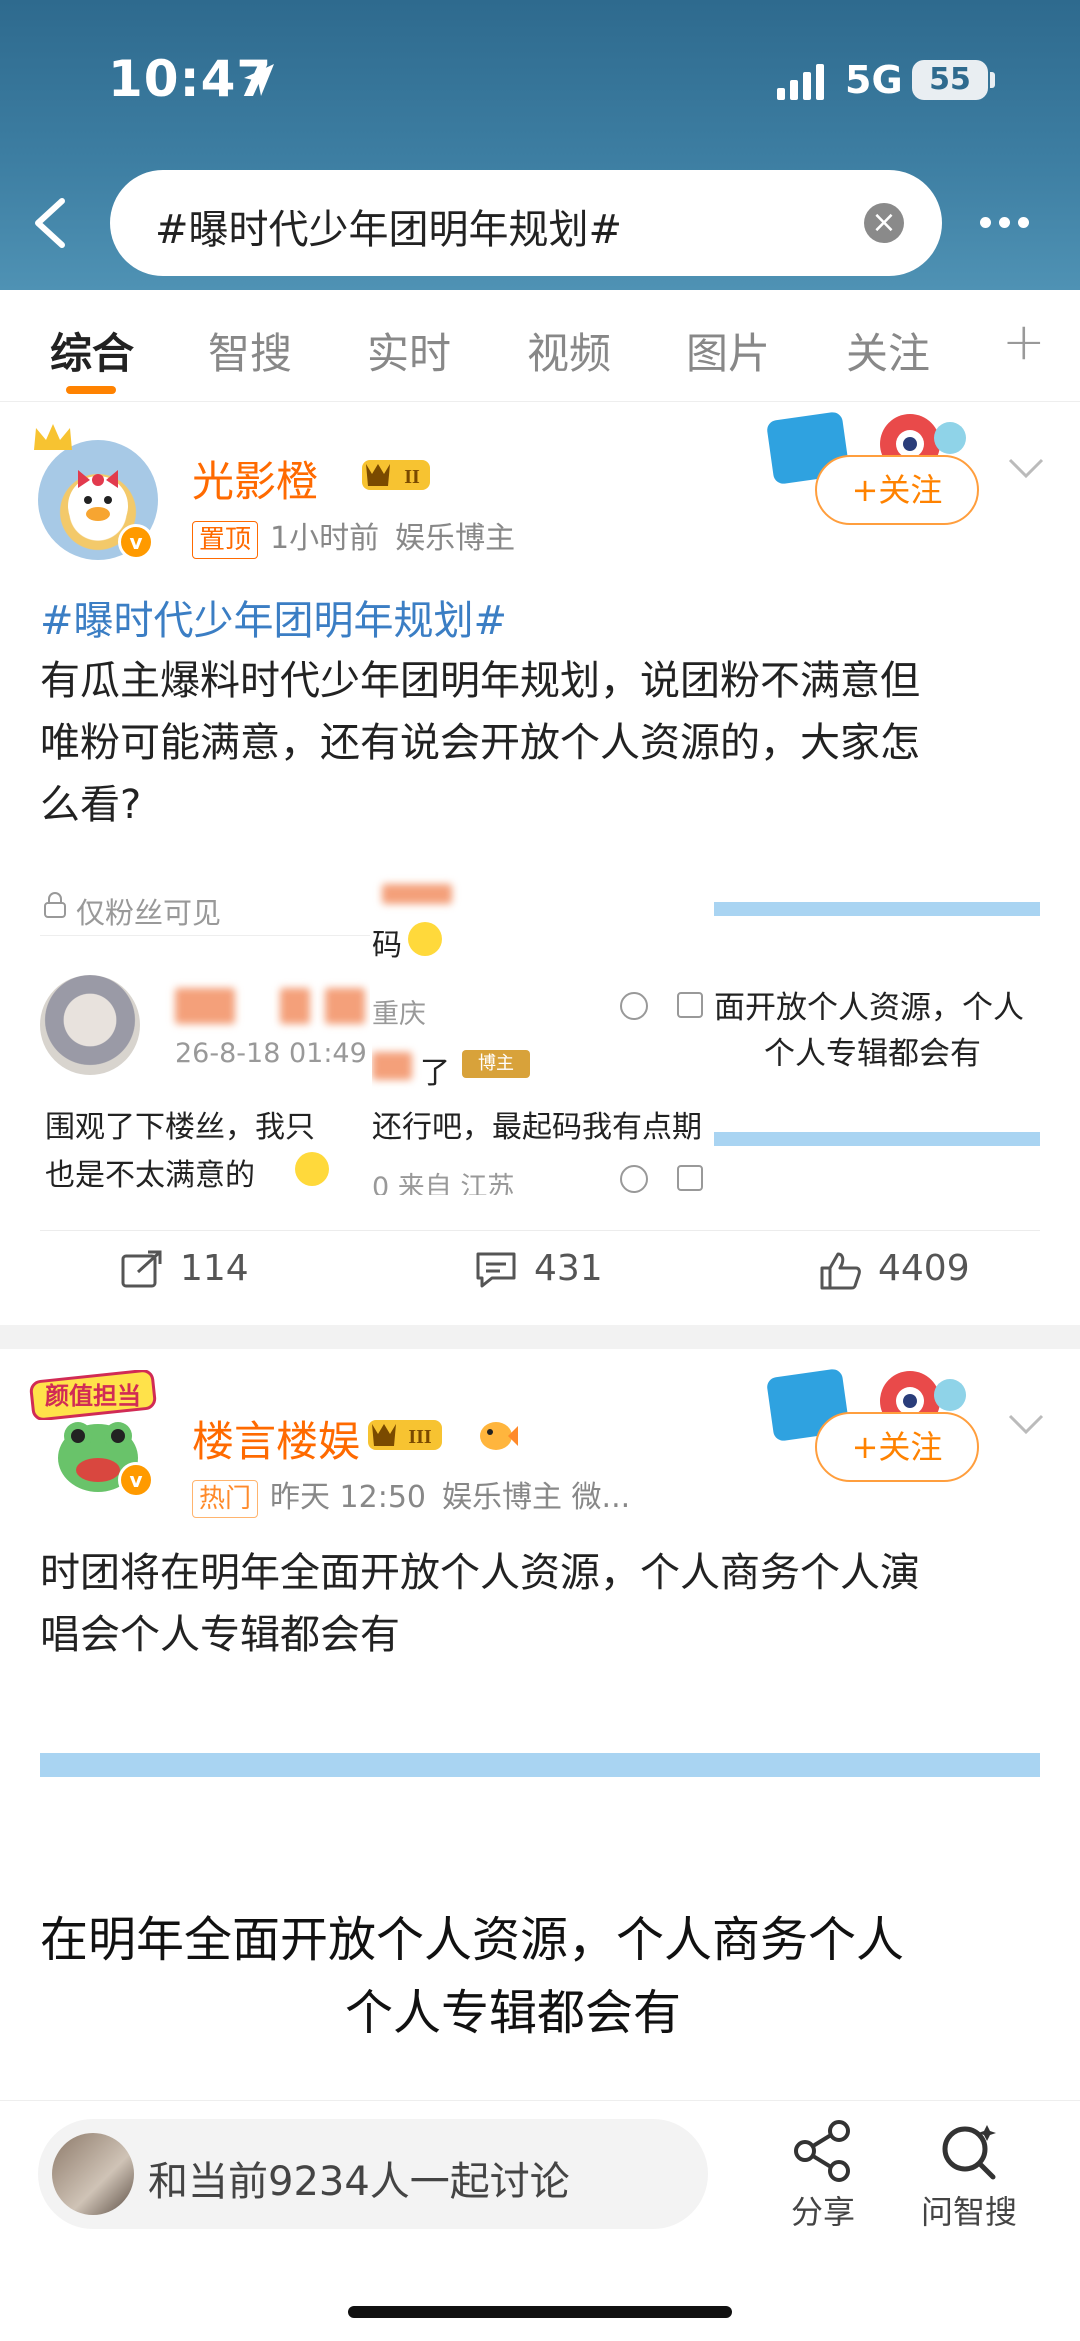  What do you see at coordinates (255, 478) in the screenshot?
I see `post1-username: 光影橙` at bounding box center [255, 478].